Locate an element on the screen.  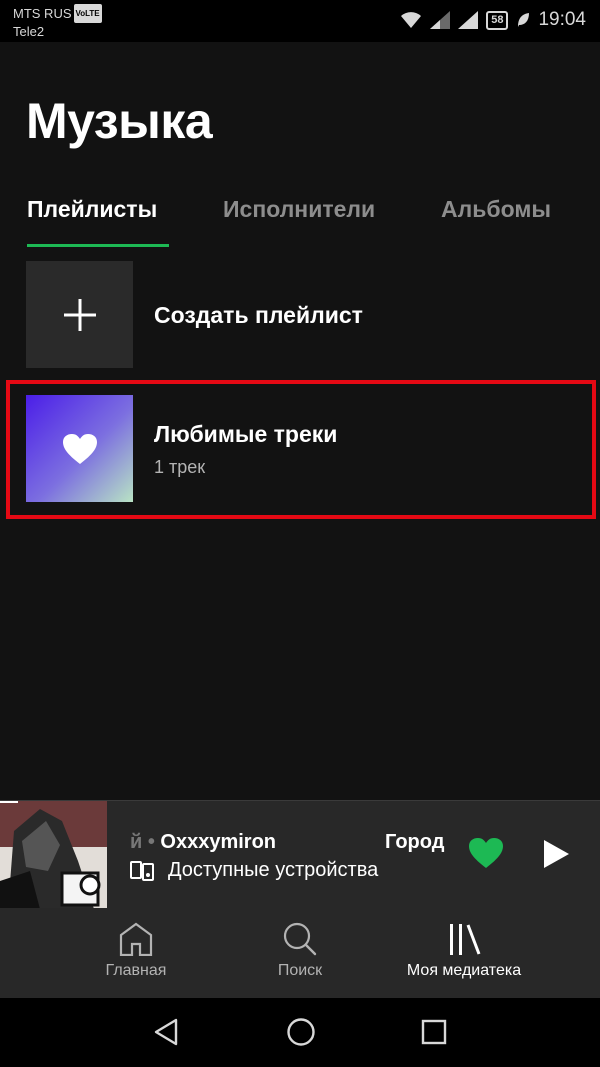
status-icons: 58 19:04 is located at coordinates (493, 20).